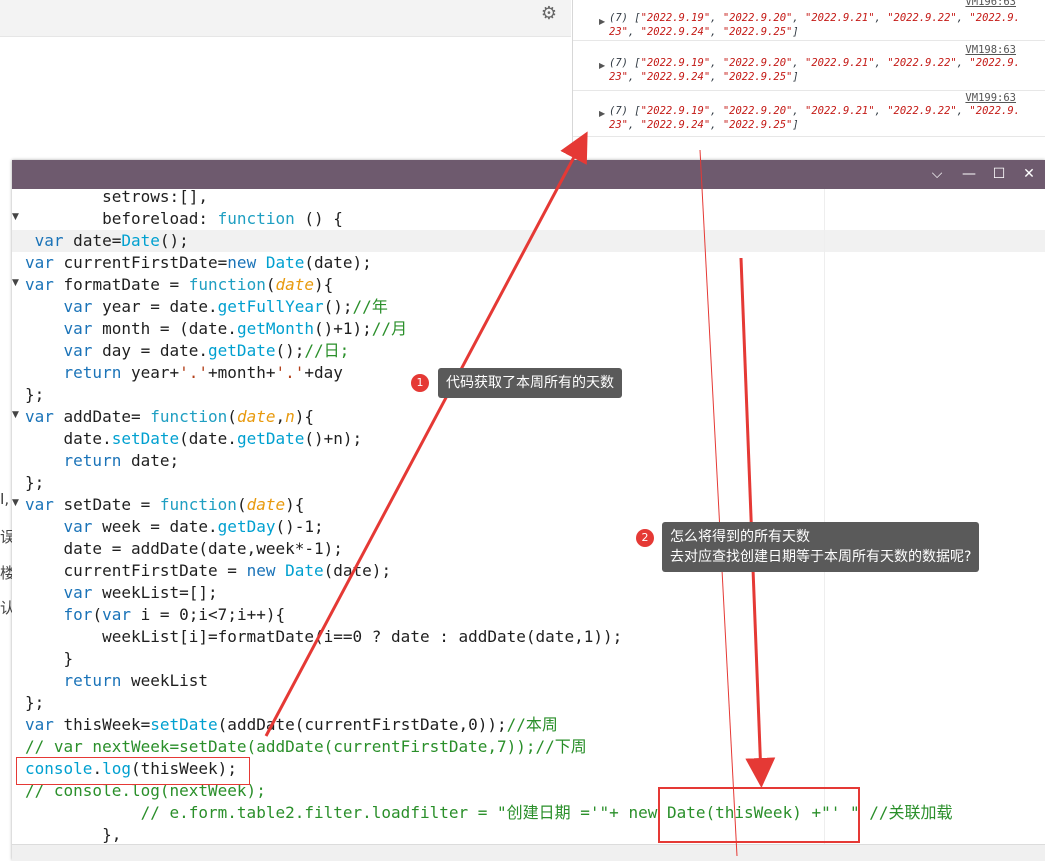 The height and width of the screenshot is (861, 1045). Describe the element at coordinates (740, 537) in the screenshot. I see `annotation-tooltip-2-line: 怎么将得到的所有天数` at that location.